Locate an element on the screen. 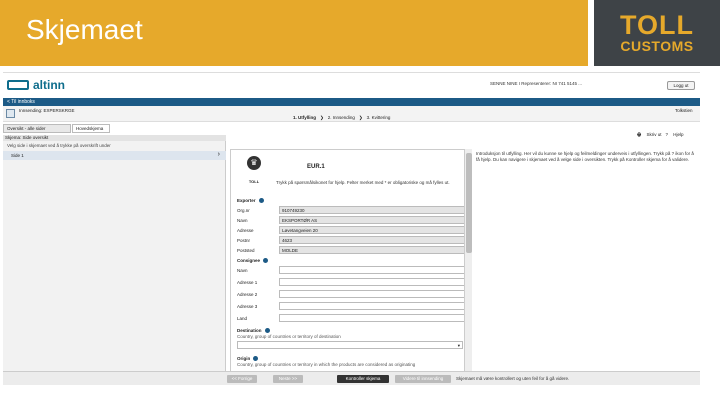  exporter-address-field: Adresse Løvetangveien 20 is located at coordinates (351, 230).